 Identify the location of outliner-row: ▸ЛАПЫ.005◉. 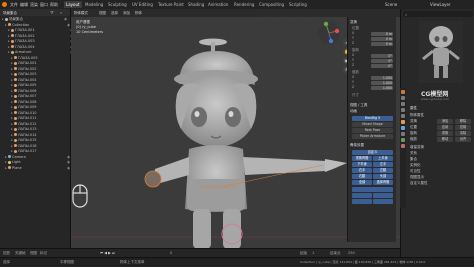
(39, 85).